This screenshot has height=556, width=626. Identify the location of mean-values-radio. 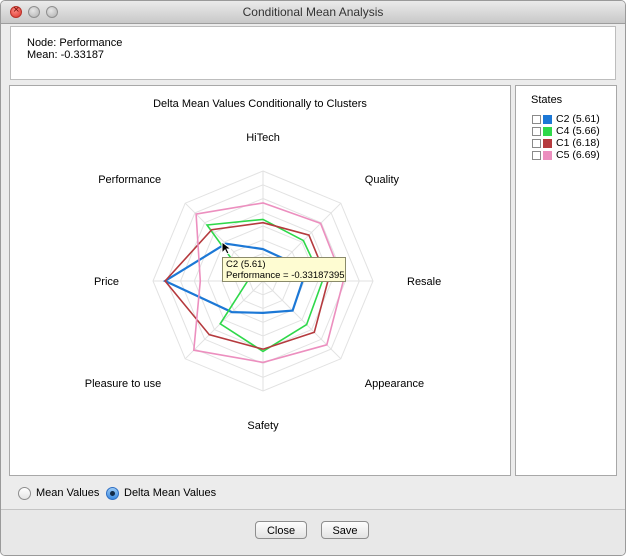
(24, 493).